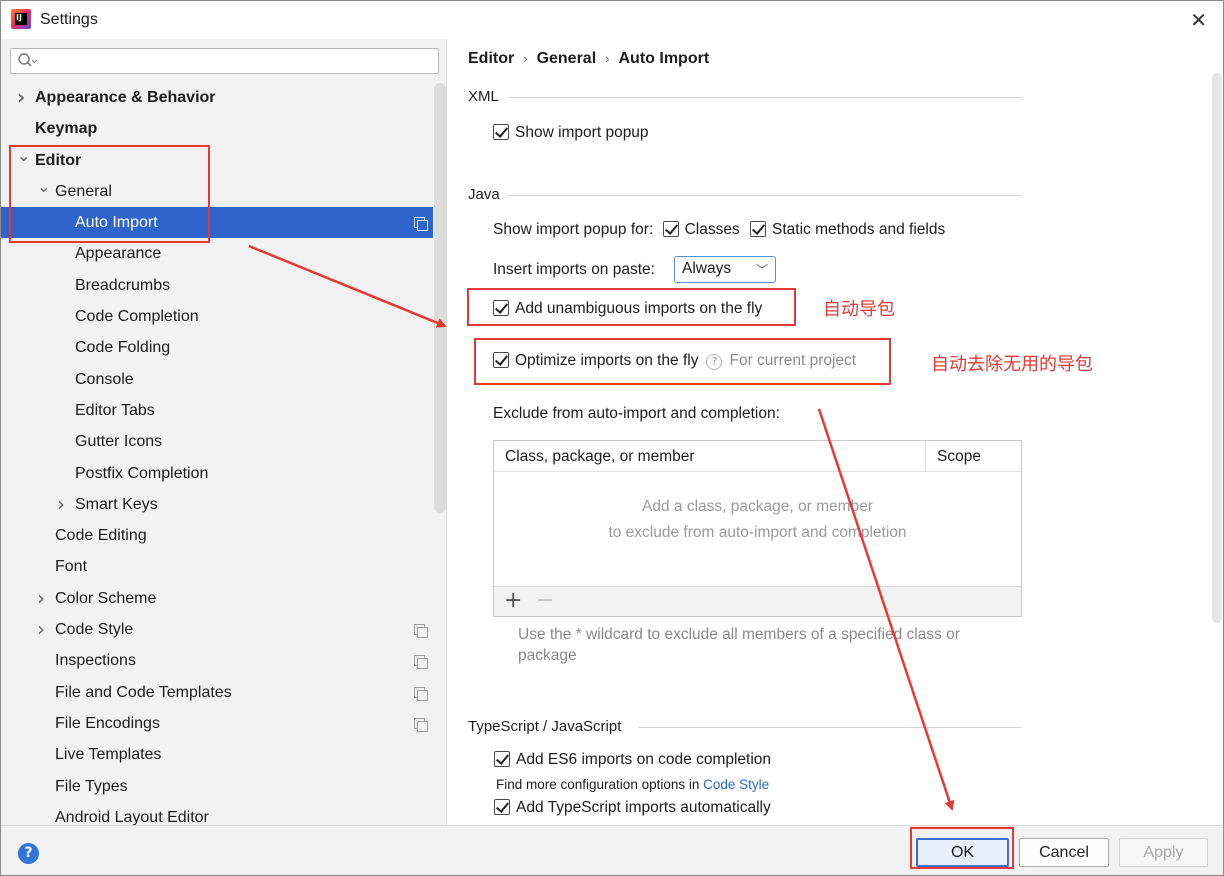 The width and height of the screenshot is (1224, 876). Describe the element at coordinates (217, 535) in the screenshot. I see `sidebar-item-code-editing: Code Editing` at that location.